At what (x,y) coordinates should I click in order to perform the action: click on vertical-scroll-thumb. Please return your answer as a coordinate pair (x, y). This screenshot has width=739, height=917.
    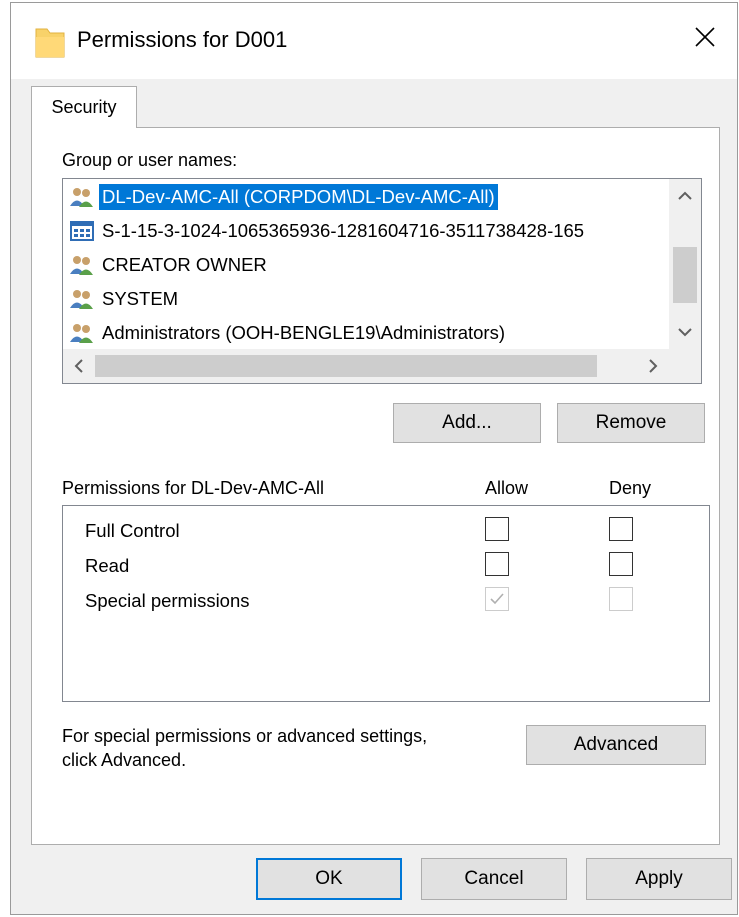
    Looking at the image, I should click on (685, 275).